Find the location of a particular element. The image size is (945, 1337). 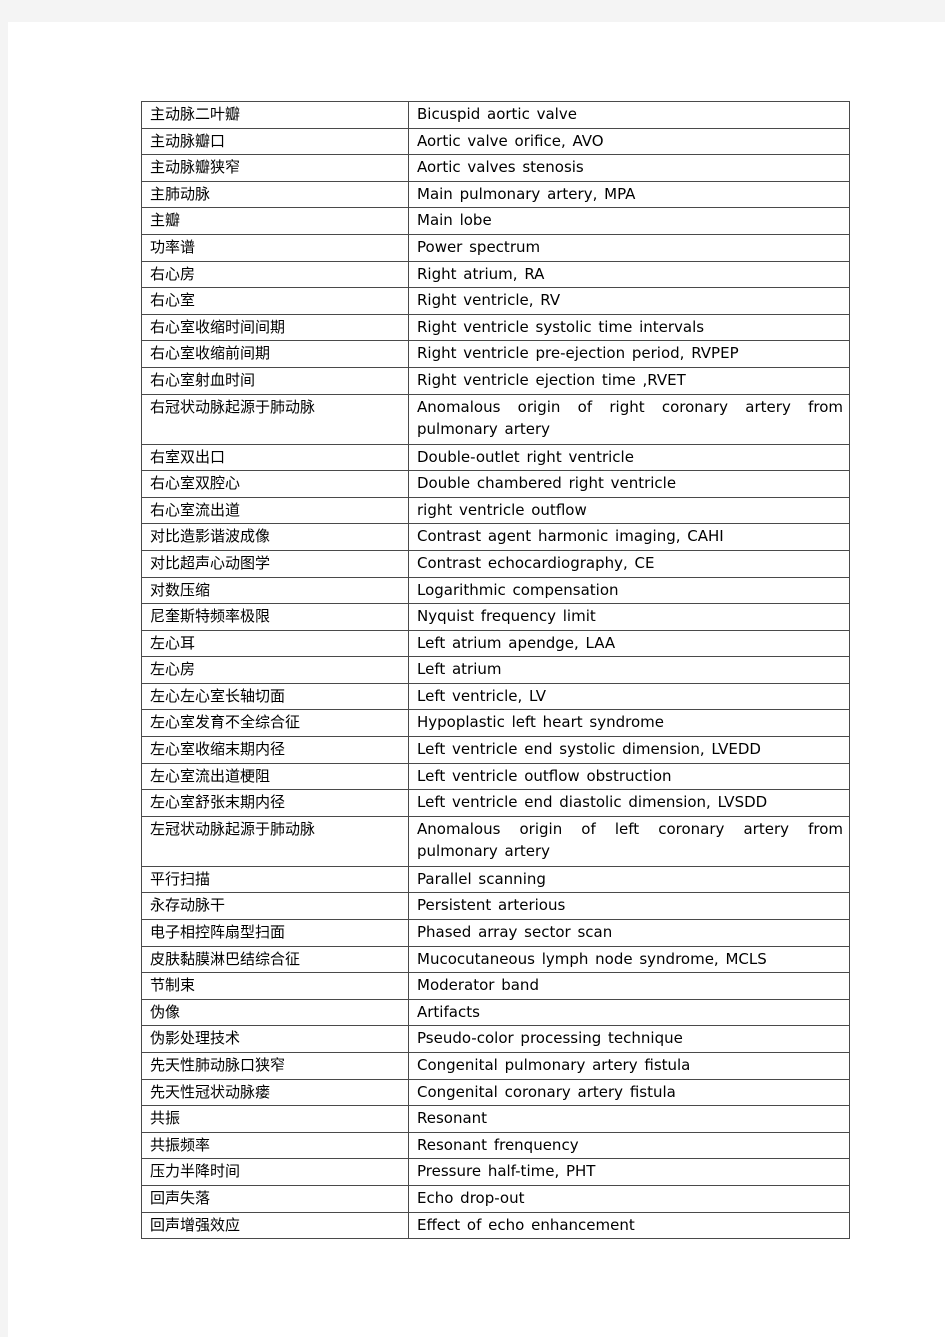

table-row: 压力半降时间 Pressure half-time, PHT is located at coordinates (495, 1172).